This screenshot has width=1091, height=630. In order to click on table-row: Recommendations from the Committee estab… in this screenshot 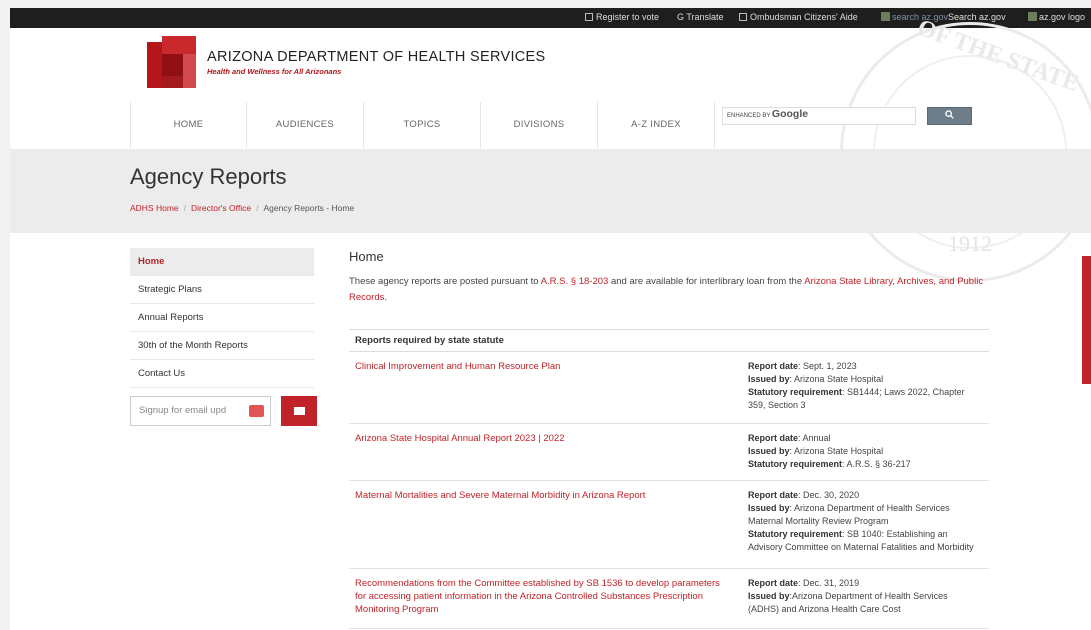, I will do `click(669, 599)`.